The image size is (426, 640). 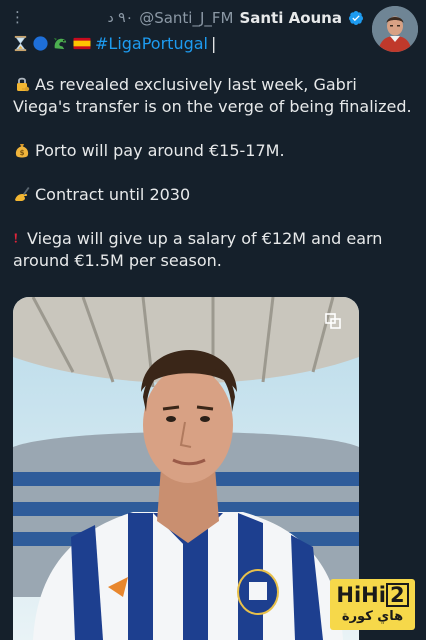 What do you see at coordinates (60, 43) in the screenshot?
I see `dragon-icon` at bounding box center [60, 43].